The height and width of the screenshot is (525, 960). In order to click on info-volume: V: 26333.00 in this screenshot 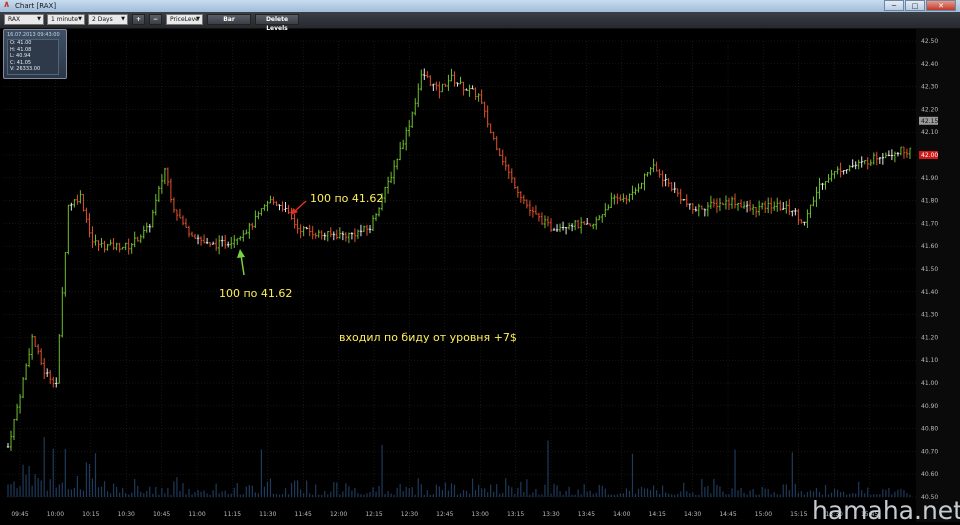, I will do `click(25, 69)`.